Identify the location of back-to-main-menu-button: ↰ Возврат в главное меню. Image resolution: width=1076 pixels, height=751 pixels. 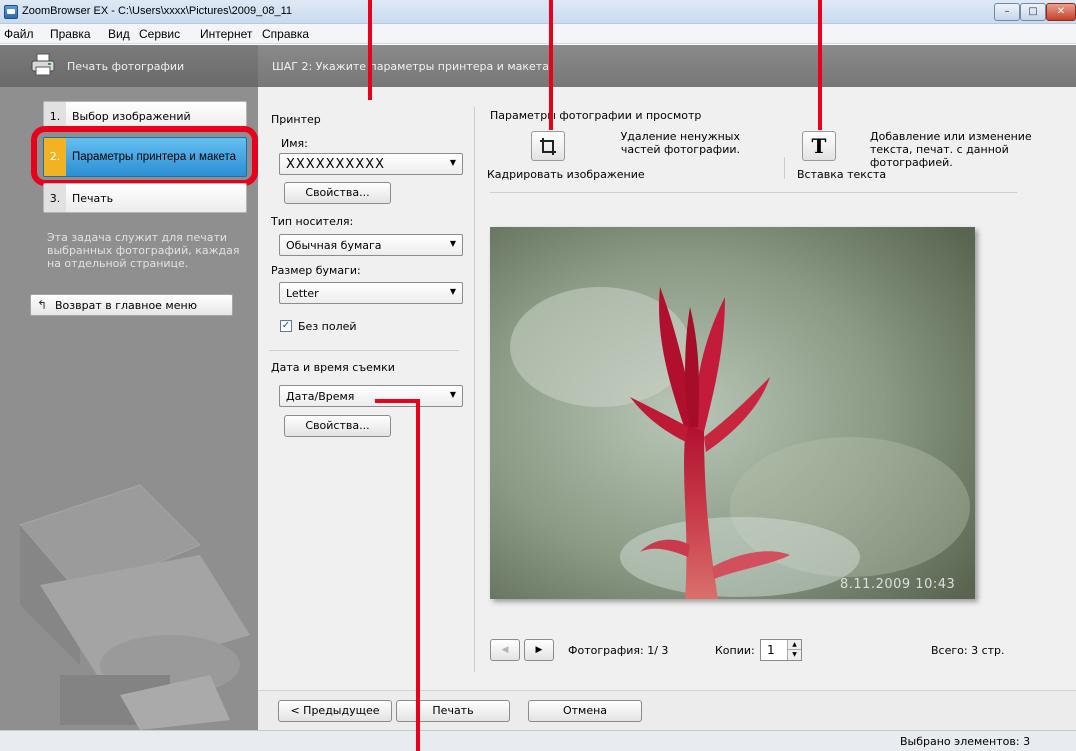
(131, 305).